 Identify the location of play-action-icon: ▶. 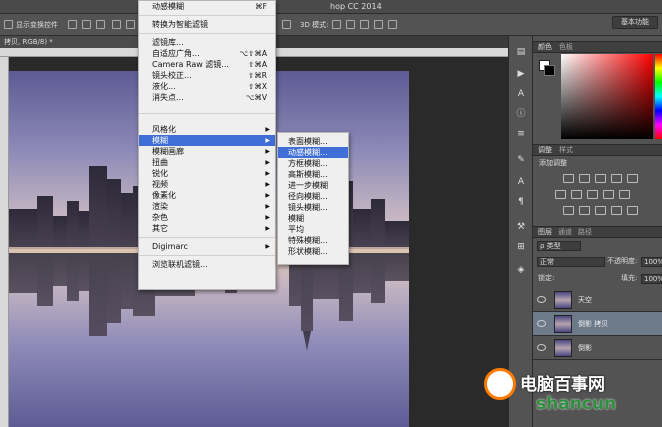
(521, 74).